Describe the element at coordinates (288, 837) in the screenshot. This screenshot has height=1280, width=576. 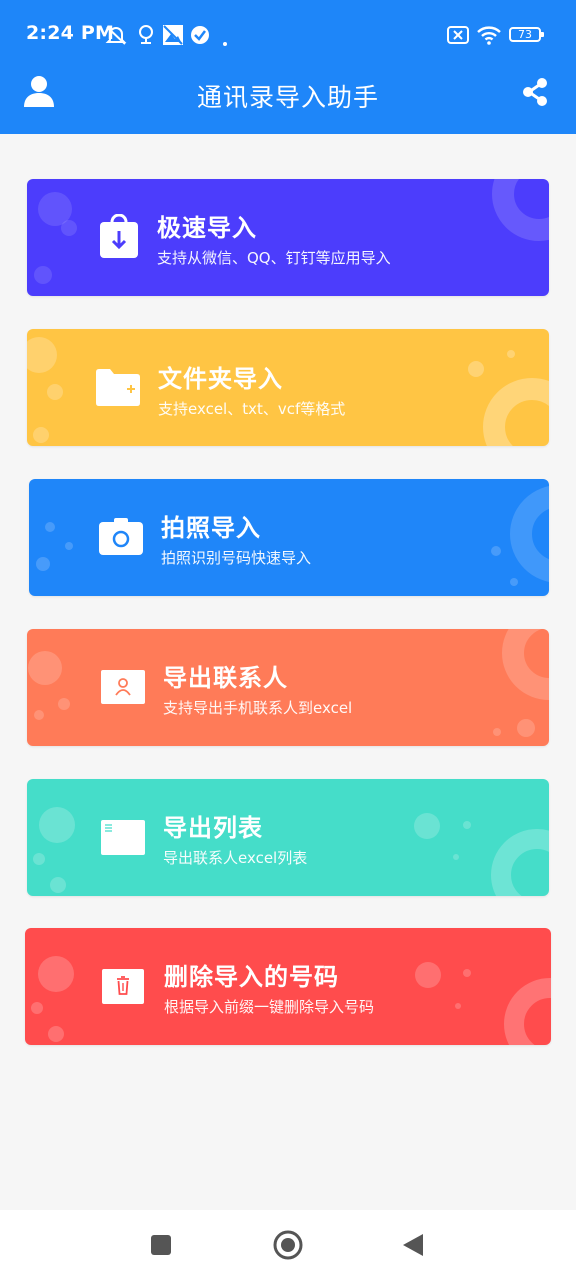
I see `card-export-list: 导出列表 导出联系人excel列表` at that location.